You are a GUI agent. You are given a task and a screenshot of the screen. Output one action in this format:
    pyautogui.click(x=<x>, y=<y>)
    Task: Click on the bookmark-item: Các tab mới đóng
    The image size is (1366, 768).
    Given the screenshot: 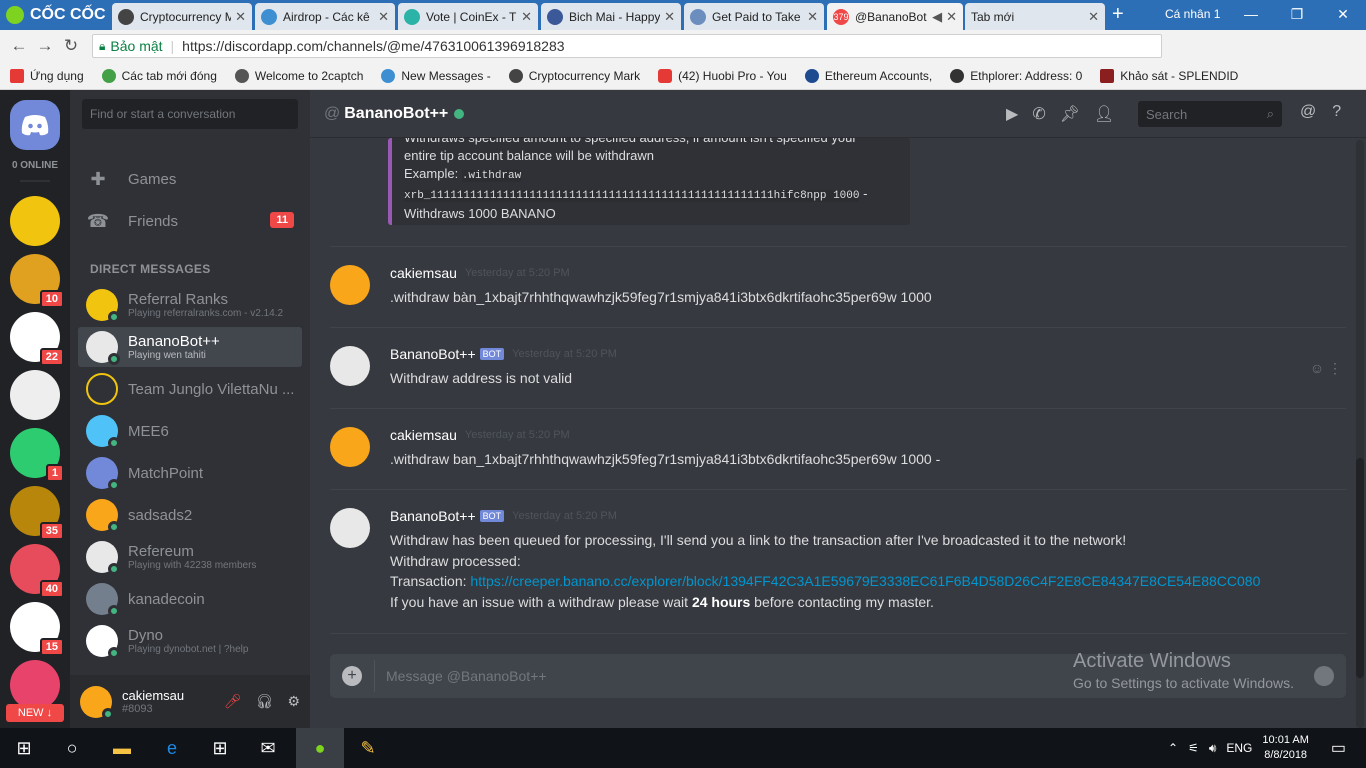 What is the action you would take?
    pyautogui.click(x=159, y=75)
    